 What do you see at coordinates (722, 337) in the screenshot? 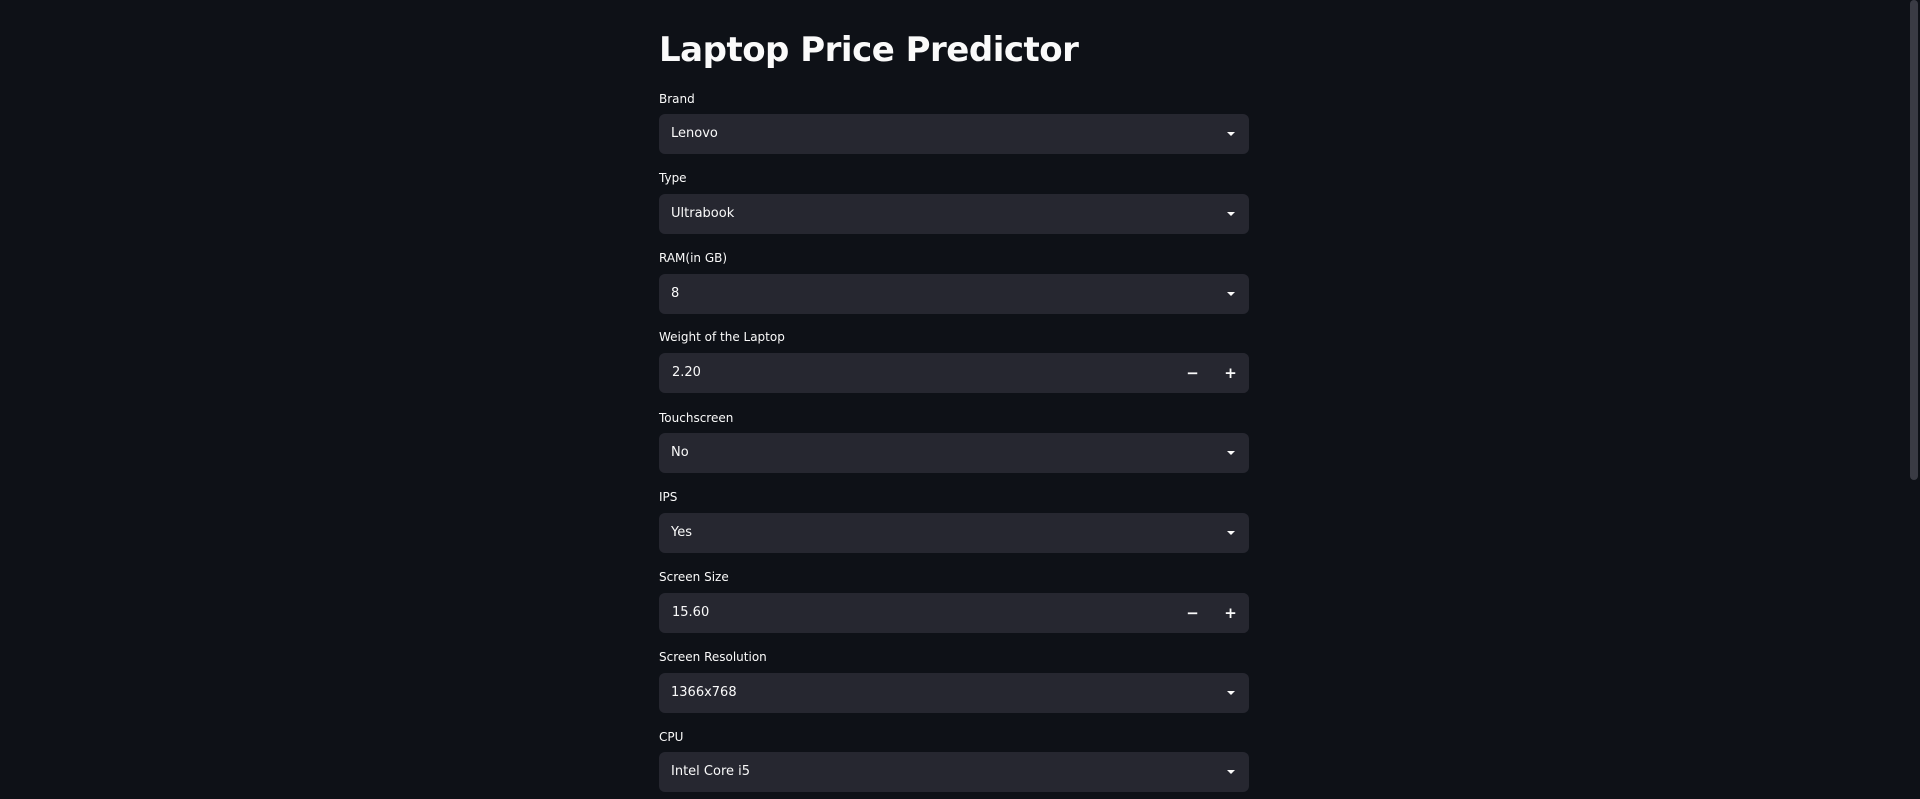
I see `weight-label: Weight of the Laptop` at bounding box center [722, 337].